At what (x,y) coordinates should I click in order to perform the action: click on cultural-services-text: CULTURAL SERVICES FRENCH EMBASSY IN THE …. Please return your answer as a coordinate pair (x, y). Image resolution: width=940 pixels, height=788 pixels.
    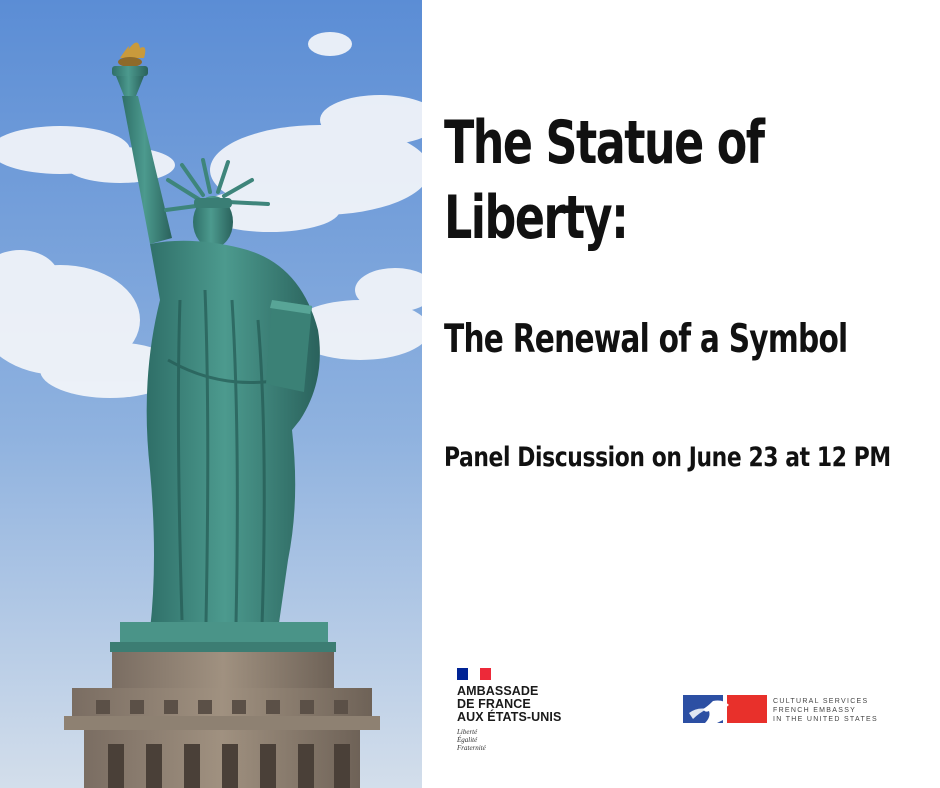
    Looking at the image, I should click on (825, 710).